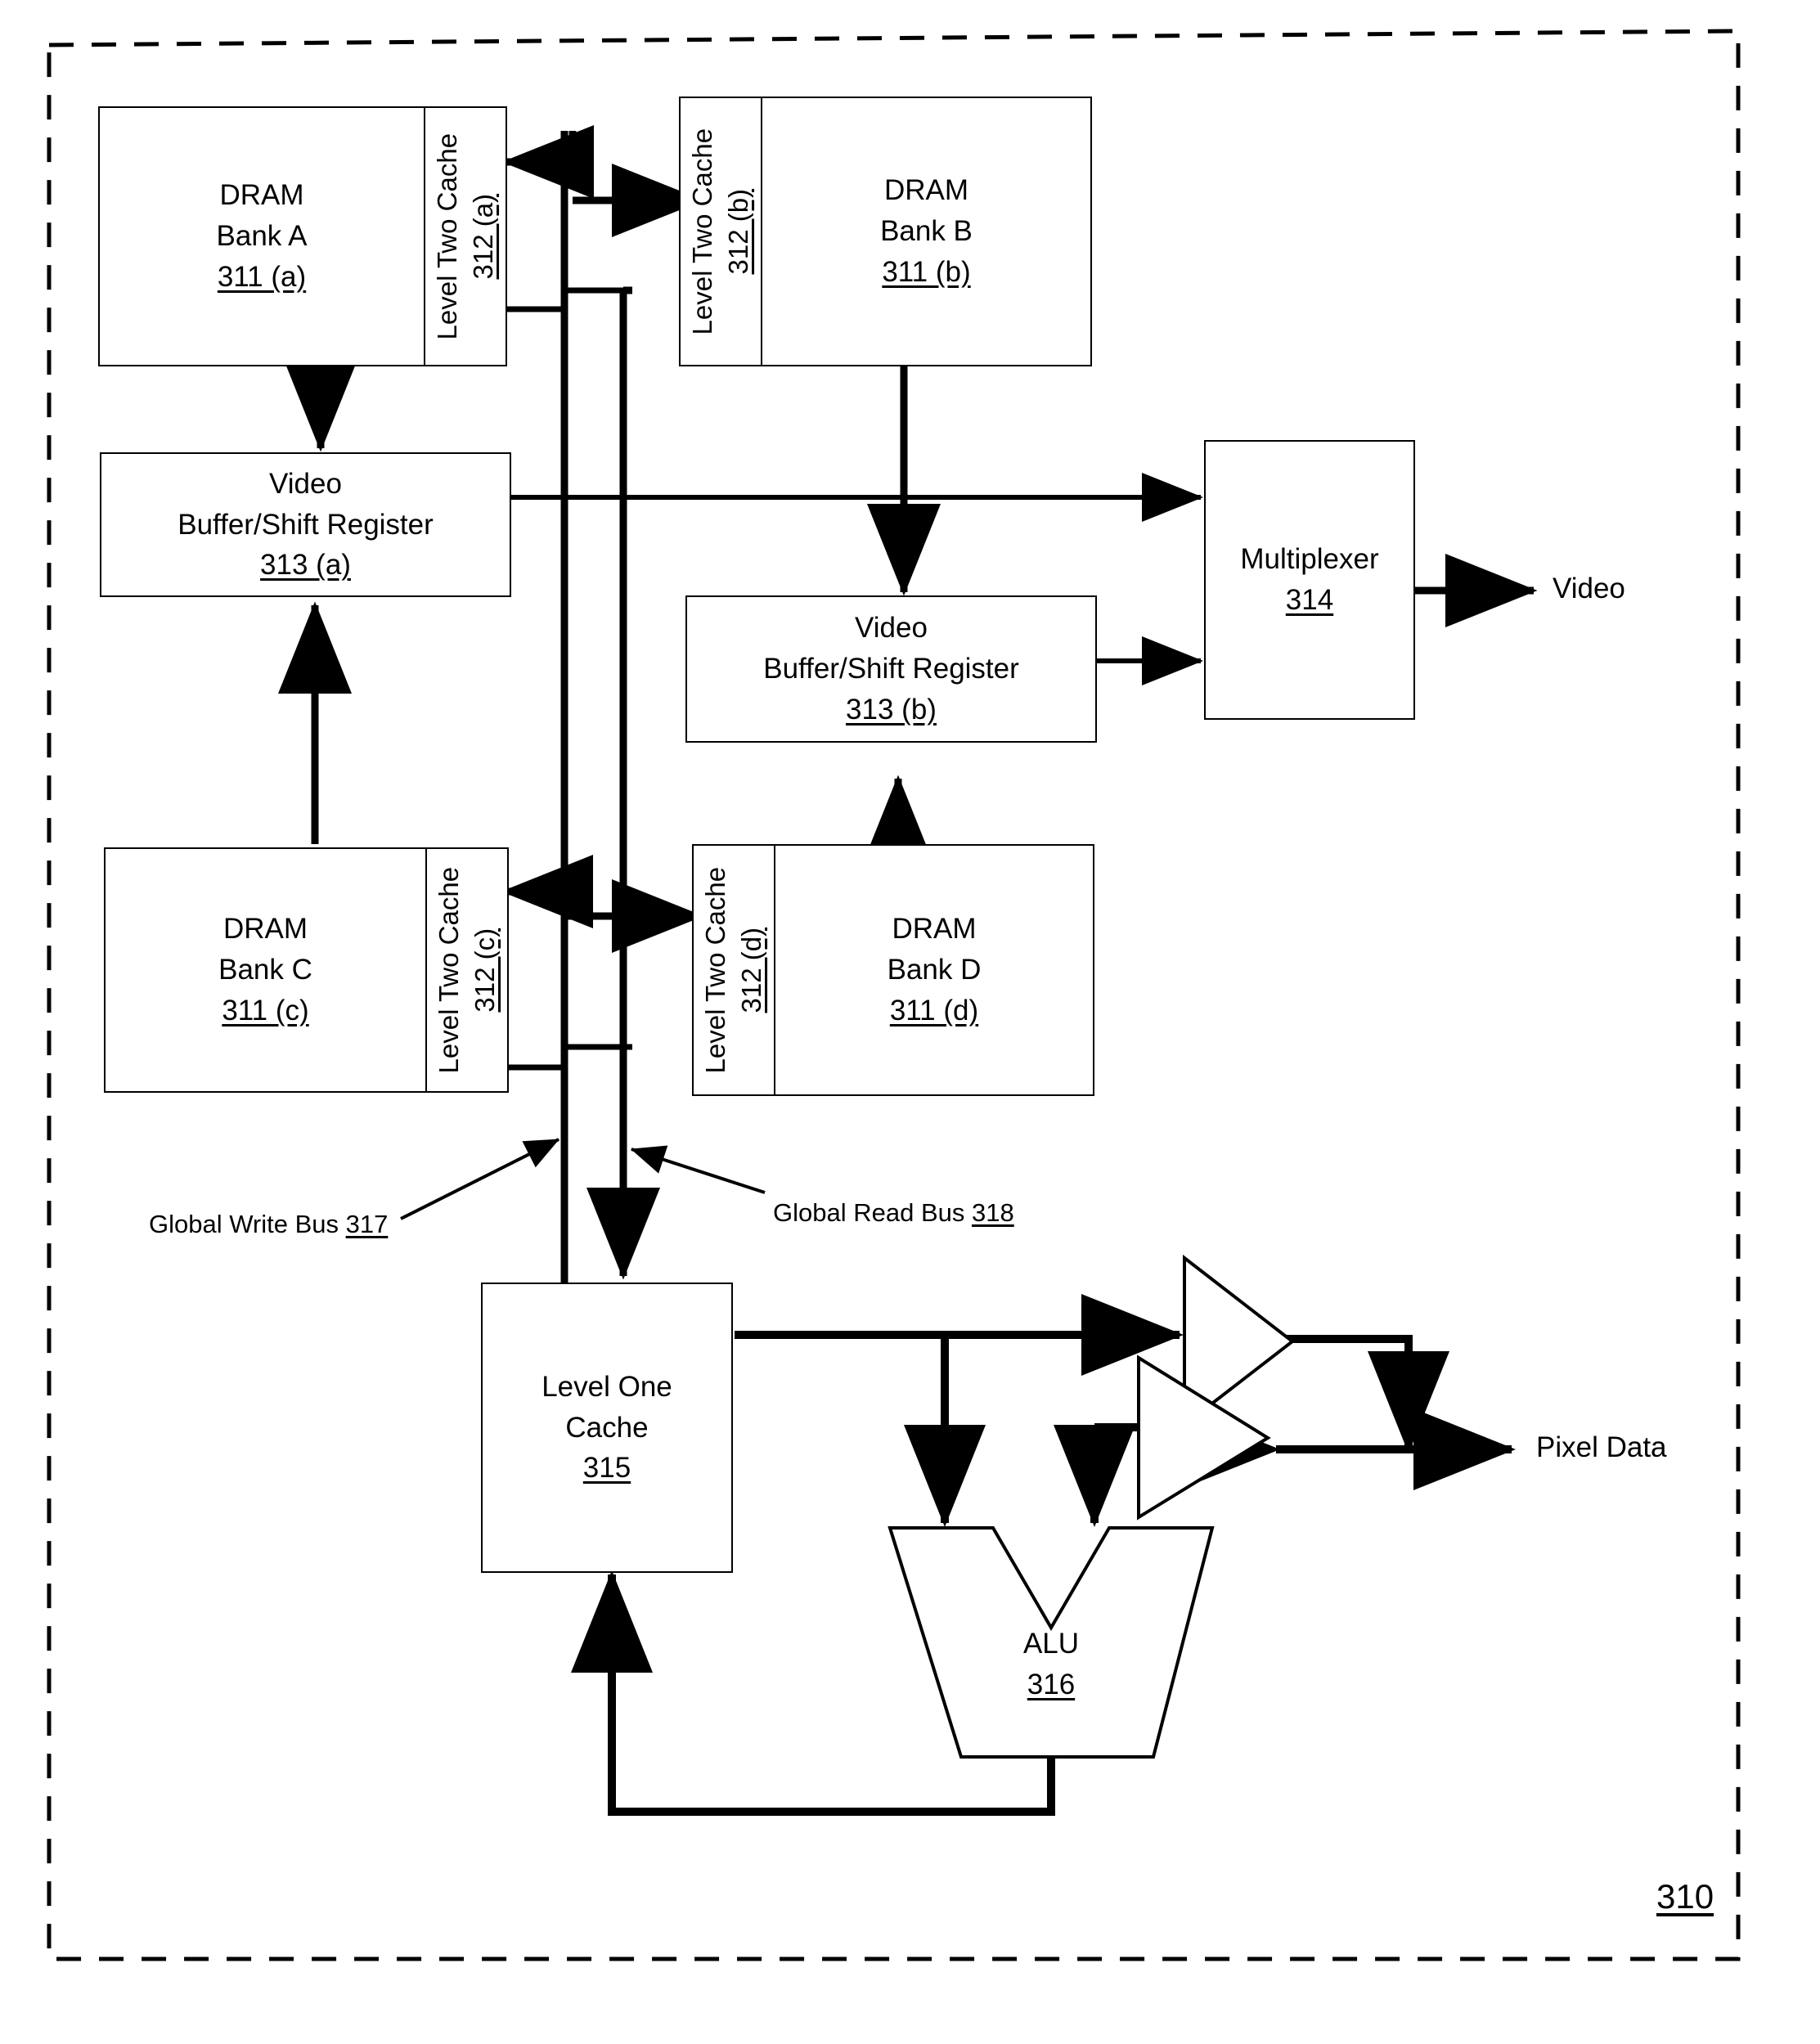 Image resolution: width=1820 pixels, height=2044 pixels. I want to click on level-two-cache-d-ref: 312 (d), so click(752, 970).